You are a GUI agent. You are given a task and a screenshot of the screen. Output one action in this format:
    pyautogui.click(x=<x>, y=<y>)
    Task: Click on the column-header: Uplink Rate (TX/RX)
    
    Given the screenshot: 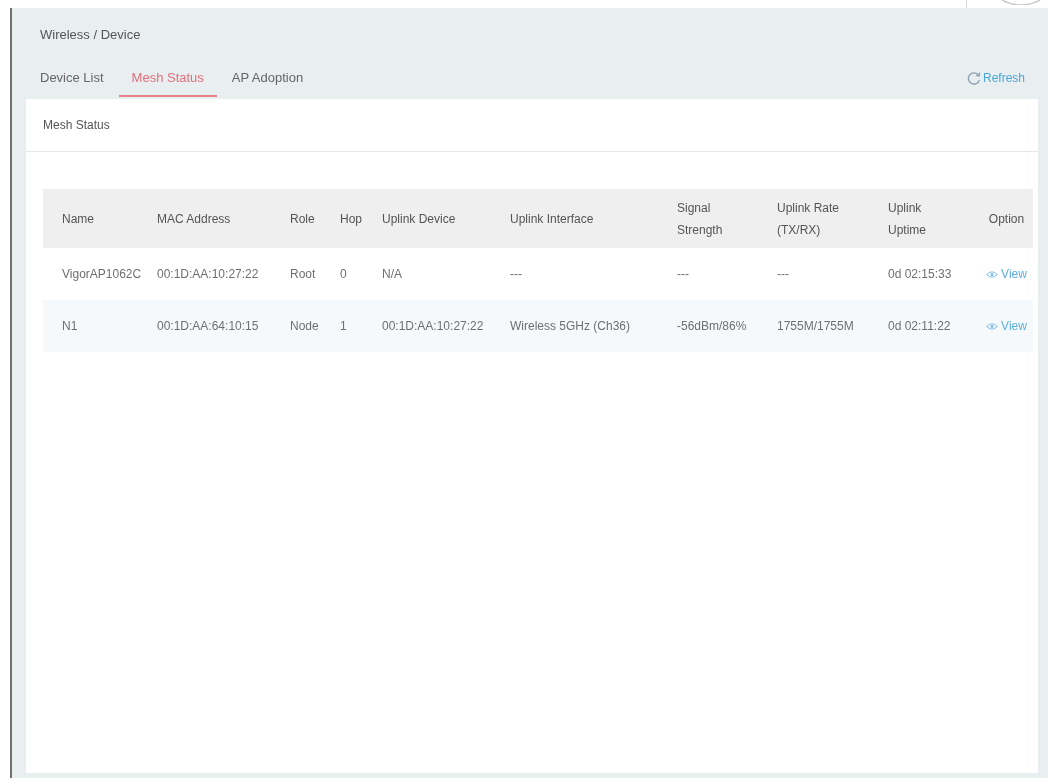 What is the action you would take?
    pyautogui.click(x=809, y=219)
    